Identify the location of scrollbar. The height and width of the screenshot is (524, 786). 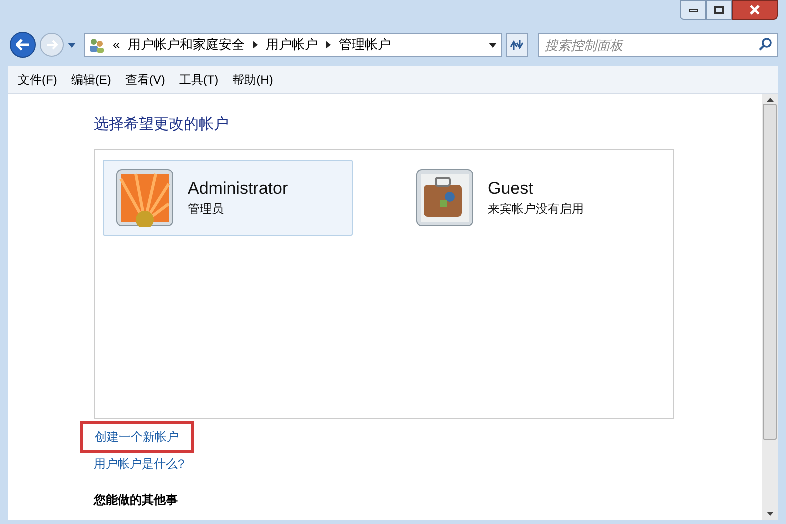
(770, 307).